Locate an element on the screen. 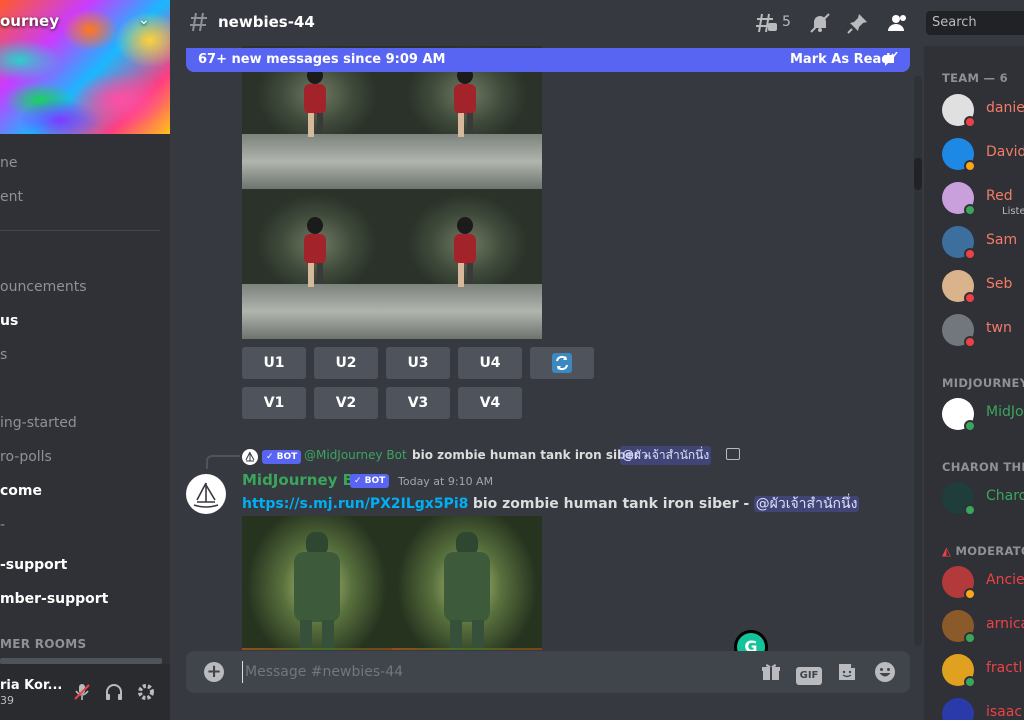  notifications-muted-icon is located at coordinates (820, 23).